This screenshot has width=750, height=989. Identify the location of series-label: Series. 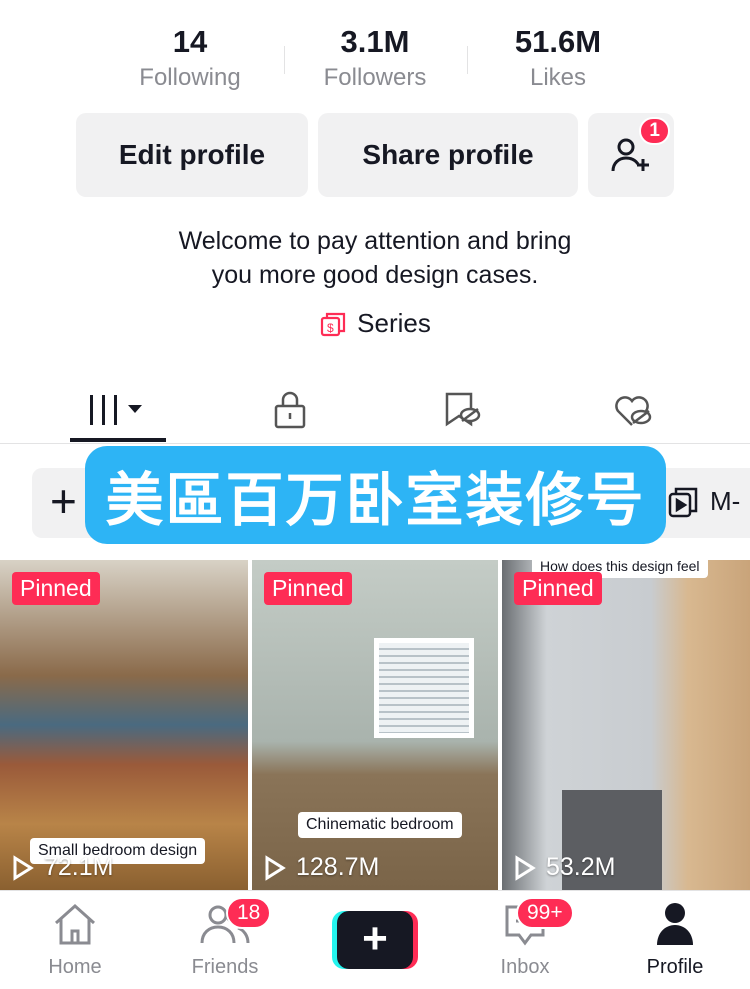
(394, 323).